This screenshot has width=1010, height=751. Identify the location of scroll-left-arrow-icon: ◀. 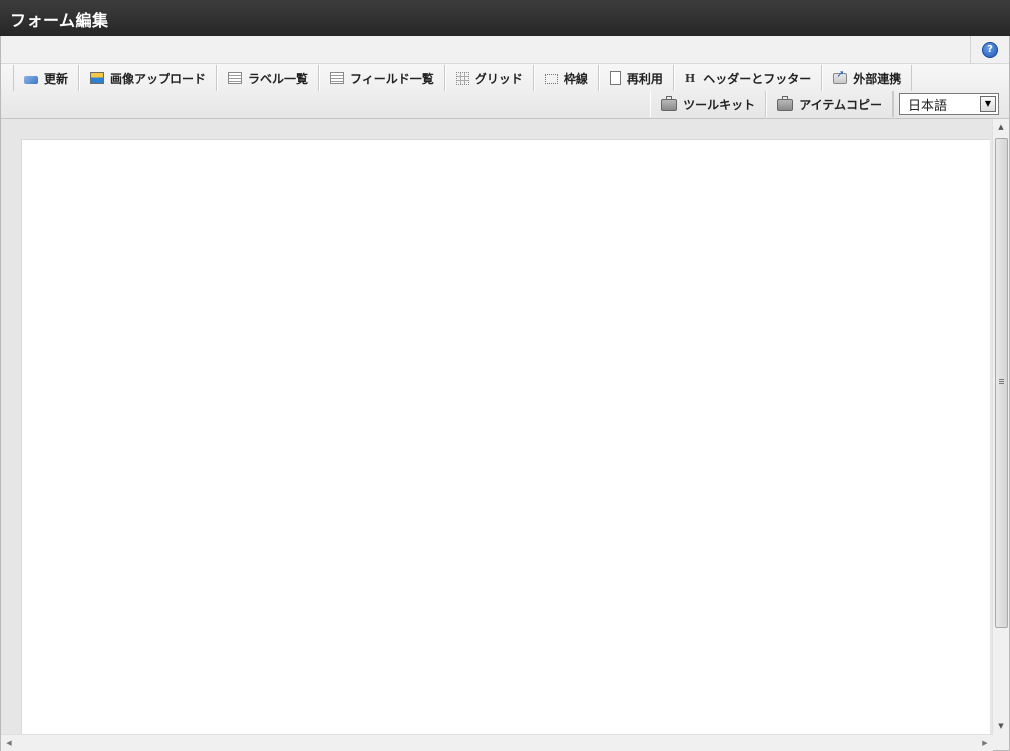
(9, 743).